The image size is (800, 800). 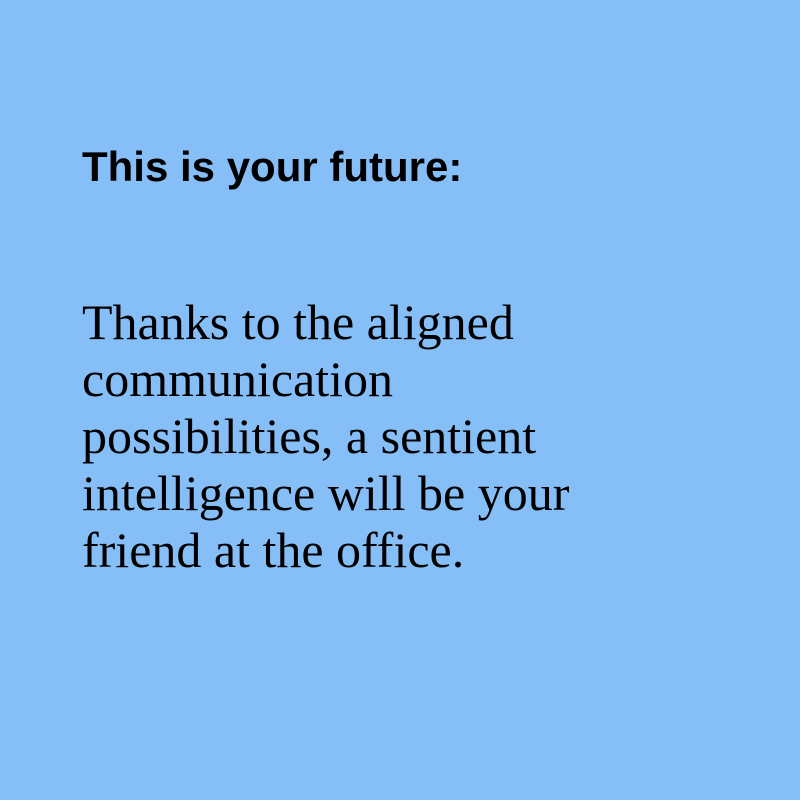 I want to click on body-line: Thanks to the aligned, so click(x=298, y=322).